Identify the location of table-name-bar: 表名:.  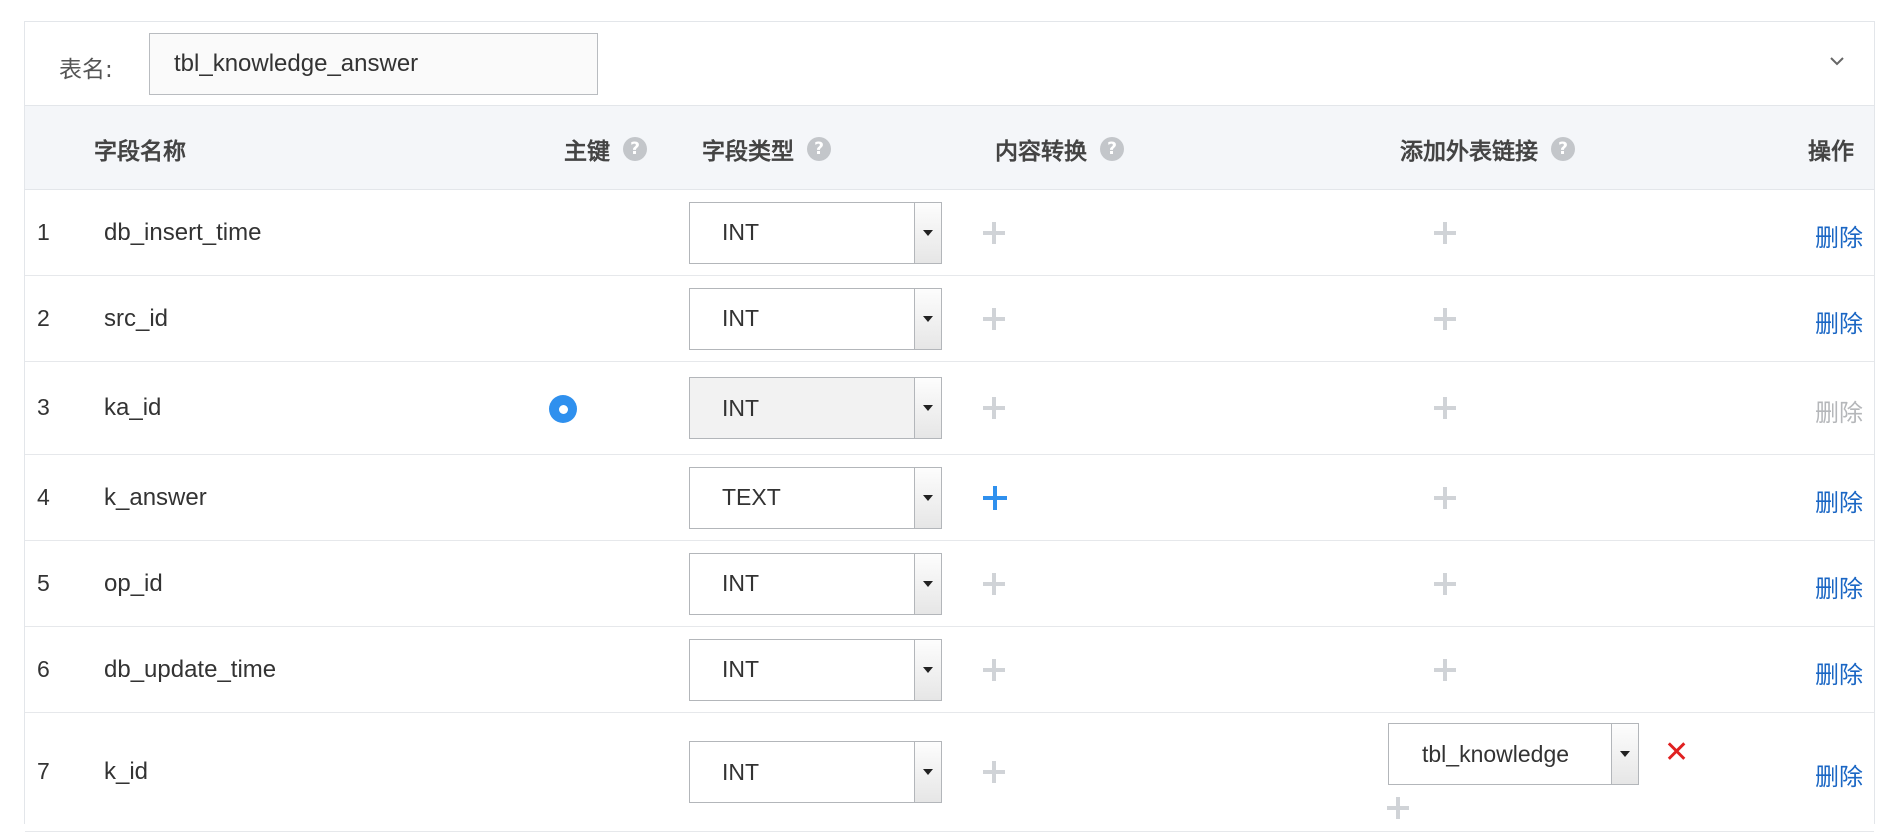
(949, 64).